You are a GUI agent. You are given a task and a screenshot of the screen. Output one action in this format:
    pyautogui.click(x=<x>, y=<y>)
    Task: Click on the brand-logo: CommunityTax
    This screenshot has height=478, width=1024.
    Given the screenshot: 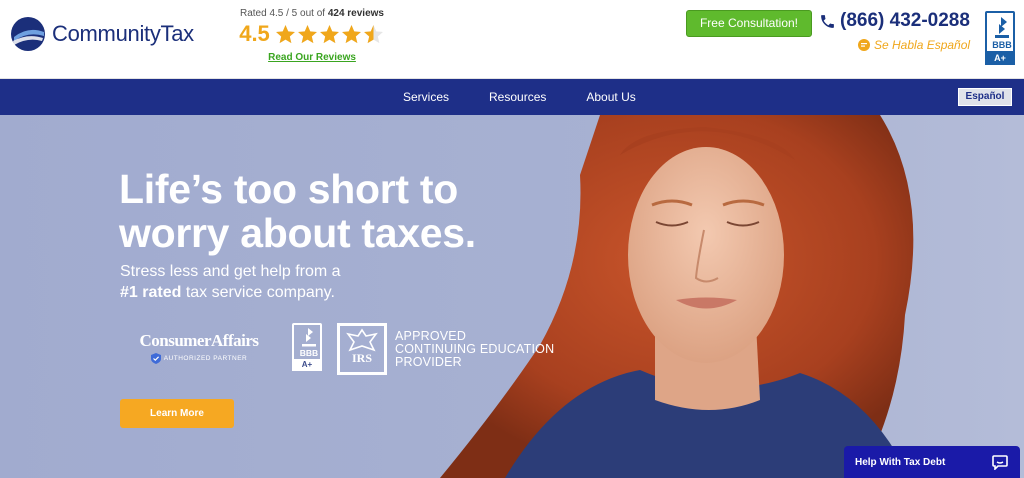 What is the action you would take?
    pyautogui.click(x=108, y=34)
    